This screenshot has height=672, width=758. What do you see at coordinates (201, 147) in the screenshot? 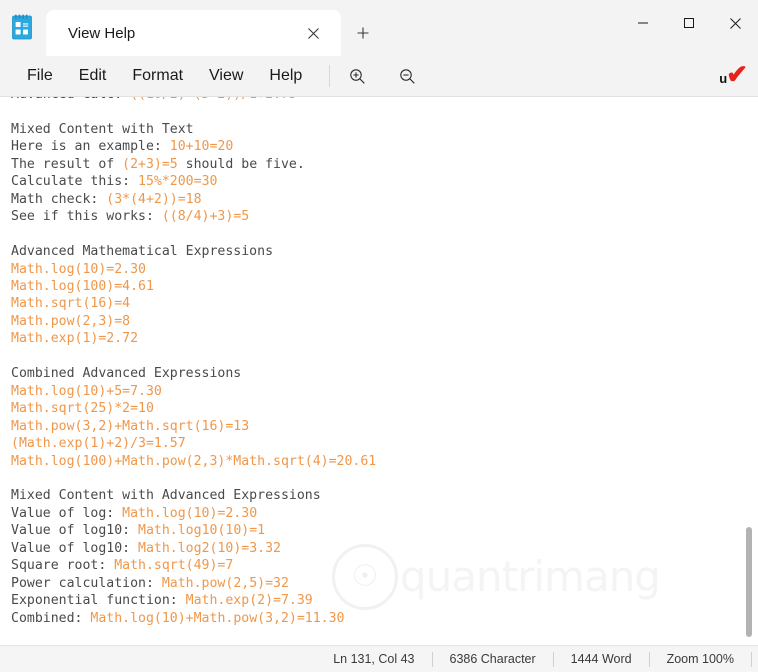
I see `math-expression: 10+10=20` at bounding box center [201, 147].